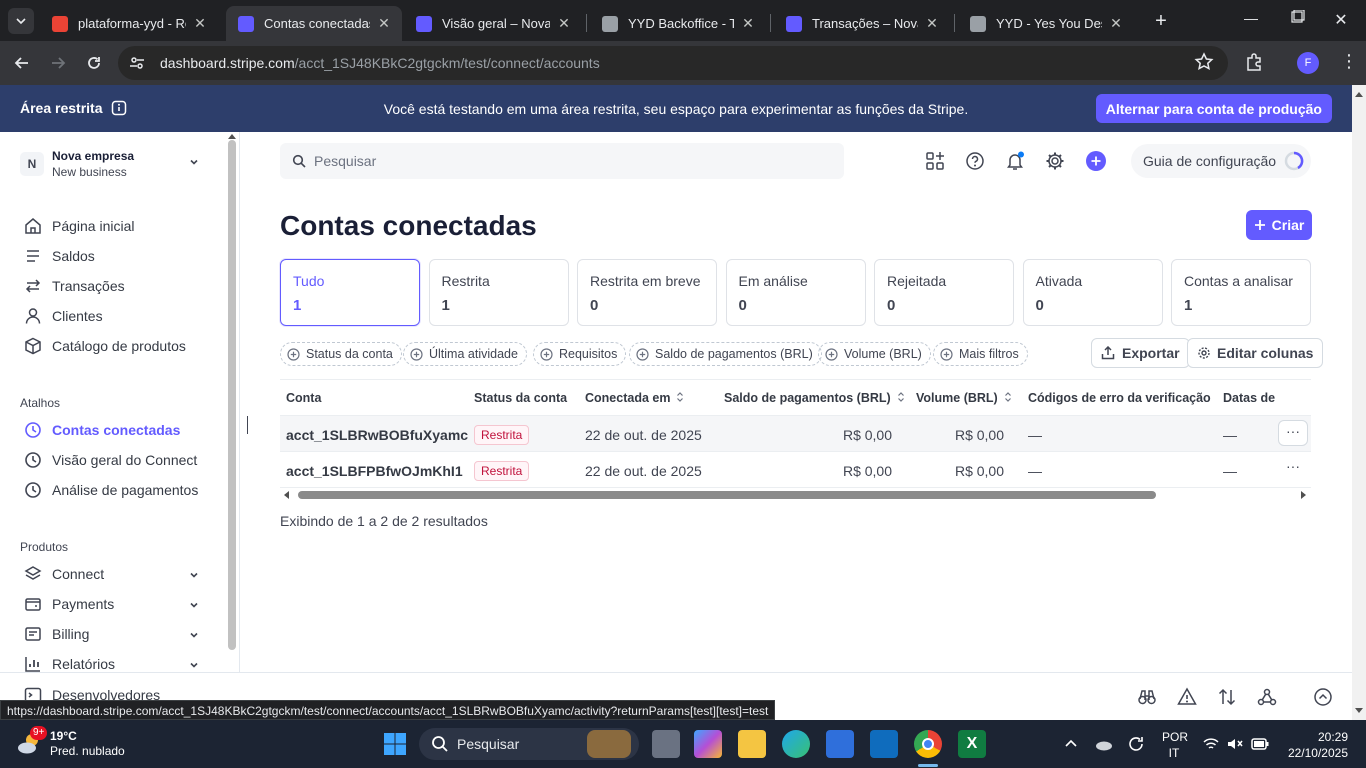  What do you see at coordinates (350, 292) in the screenshot?
I see `status-filter-card: Tudo 1` at bounding box center [350, 292].